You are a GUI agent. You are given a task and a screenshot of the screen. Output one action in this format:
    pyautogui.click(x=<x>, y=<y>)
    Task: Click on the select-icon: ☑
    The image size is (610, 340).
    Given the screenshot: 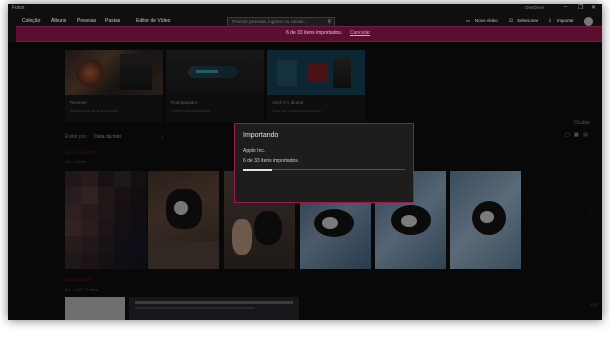 What is the action you would take?
    pyautogui.click(x=511, y=21)
    